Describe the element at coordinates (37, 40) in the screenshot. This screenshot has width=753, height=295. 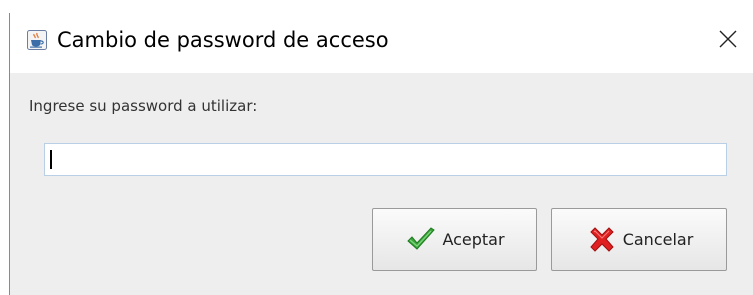
I see `java-cup-icon` at that location.